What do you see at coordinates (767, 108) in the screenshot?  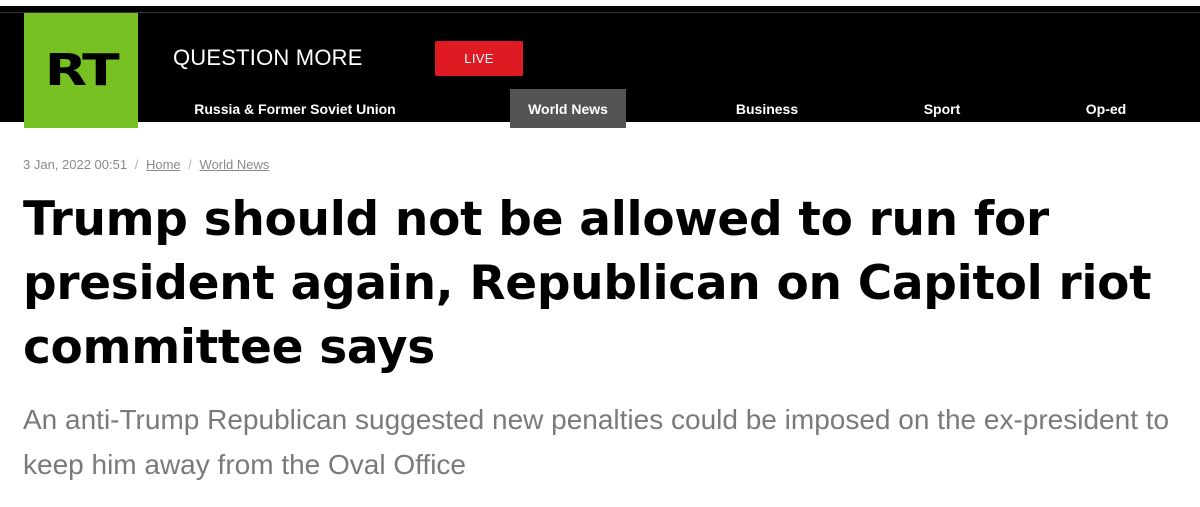 I see `nav-item-business: Business` at bounding box center [767, 108].